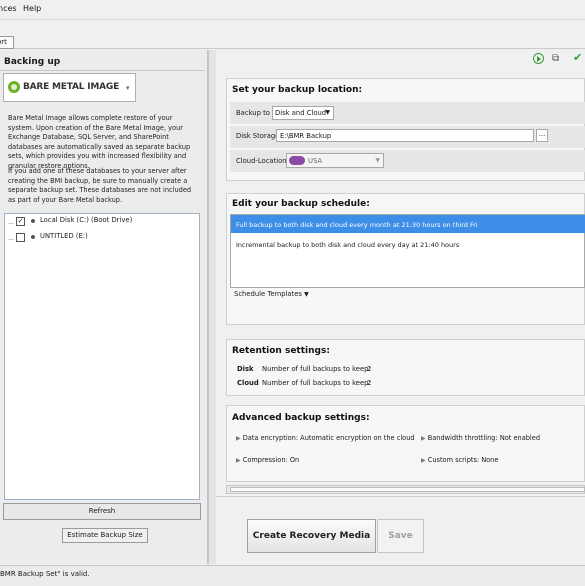 This screenshot has height=586, width=585. I want to click on bandwidth-throttling-label: Bandwidth throttling: Not enabled, so click(483, 438).